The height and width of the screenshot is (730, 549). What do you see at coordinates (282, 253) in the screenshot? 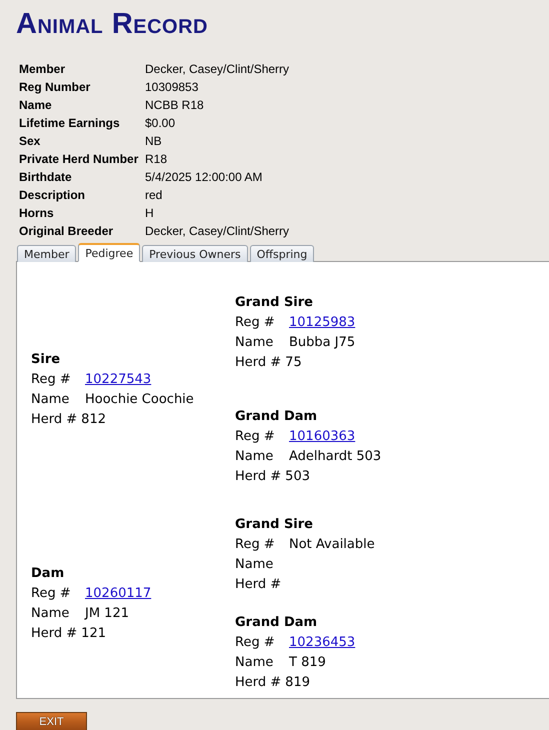
I see `tab: Offspring` at bounding box center [282, 253].